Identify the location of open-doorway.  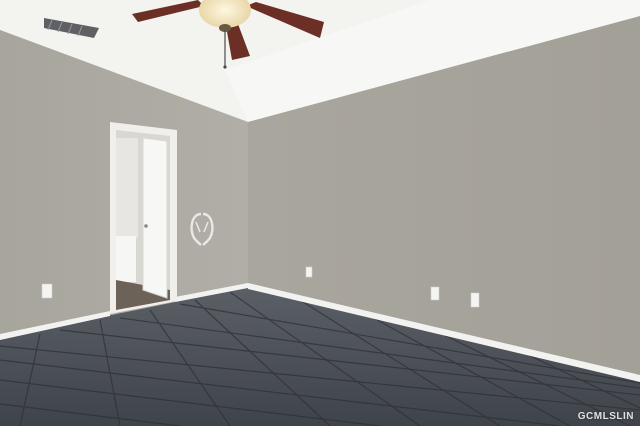
(143, 218).